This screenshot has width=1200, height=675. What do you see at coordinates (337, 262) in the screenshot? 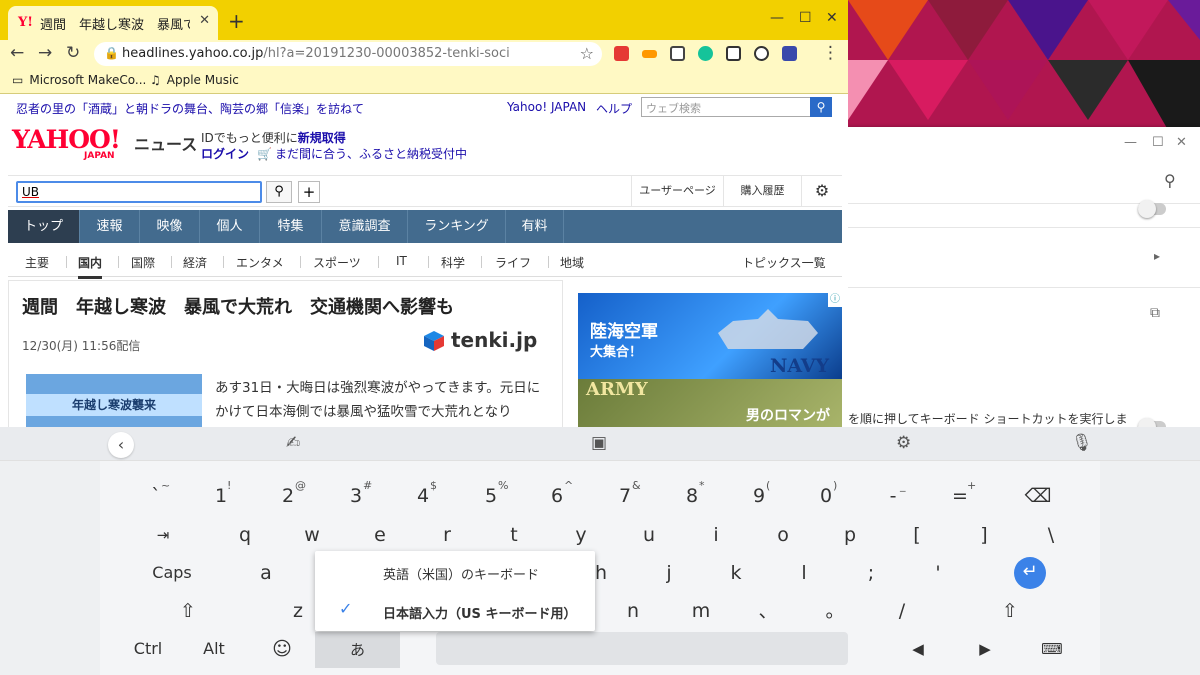
I see `cat-sports: スポーツ` at bounding box center [337, 262].